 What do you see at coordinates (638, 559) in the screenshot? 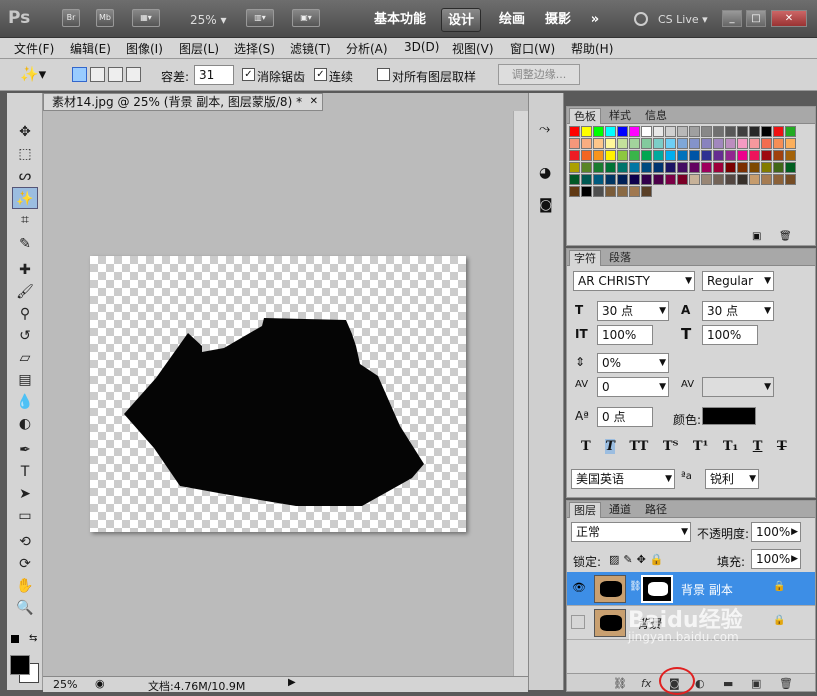
I see `lock-icons: ▨✎✥🔒` at bounding box center [638, 559].